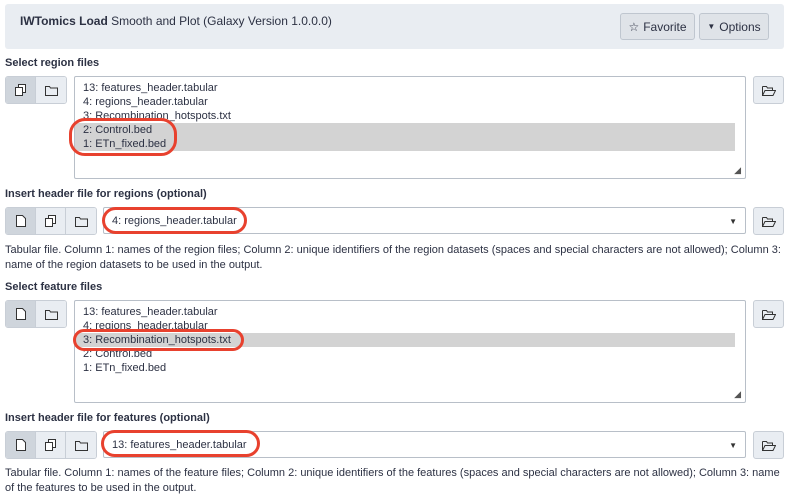  What do you see at coordinates (410, 116) in the screenshot?
I see `list-item: 3: Recombination_hotspots.txt` at bounding box center [410, 116].